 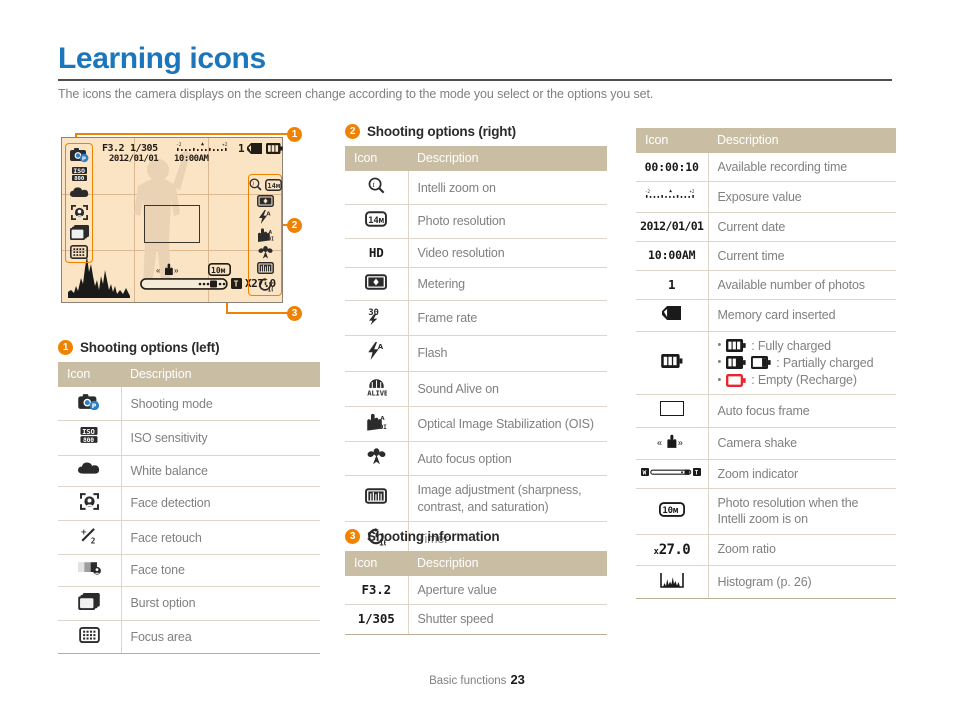 I want to click on battery-partial-label: : Partially charged, so click(x=825, y=362).